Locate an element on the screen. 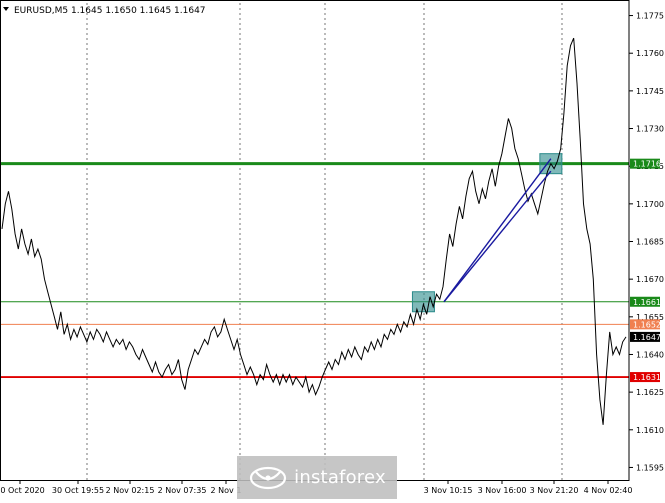  chart-header: EURUSD,M5 1.1645 1.1650 1.1645 1.1647 is located at coordinates (104, 11).